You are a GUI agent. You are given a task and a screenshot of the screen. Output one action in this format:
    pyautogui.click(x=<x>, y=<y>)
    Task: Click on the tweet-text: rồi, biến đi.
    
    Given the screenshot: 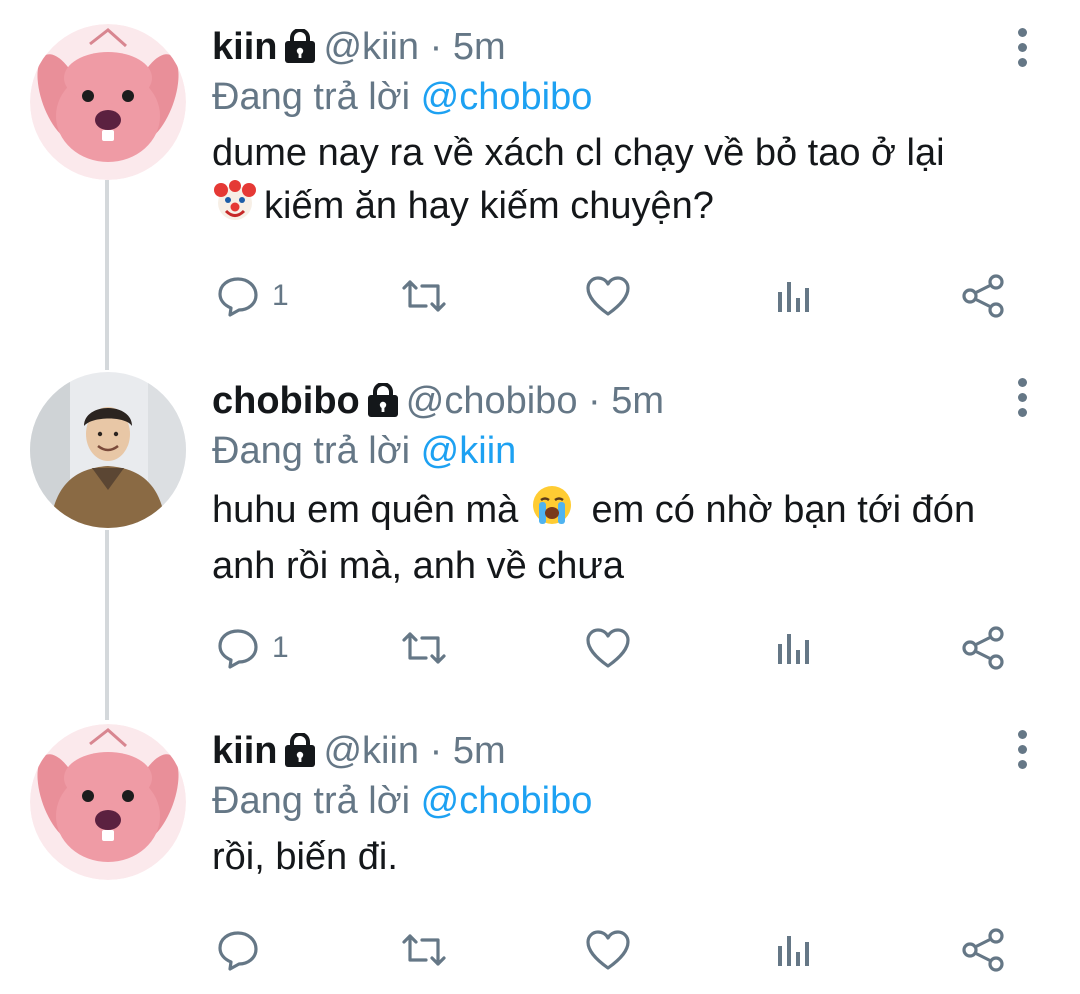 What is the action you would take?
    pyautogui.click(x=627, y=857)
    